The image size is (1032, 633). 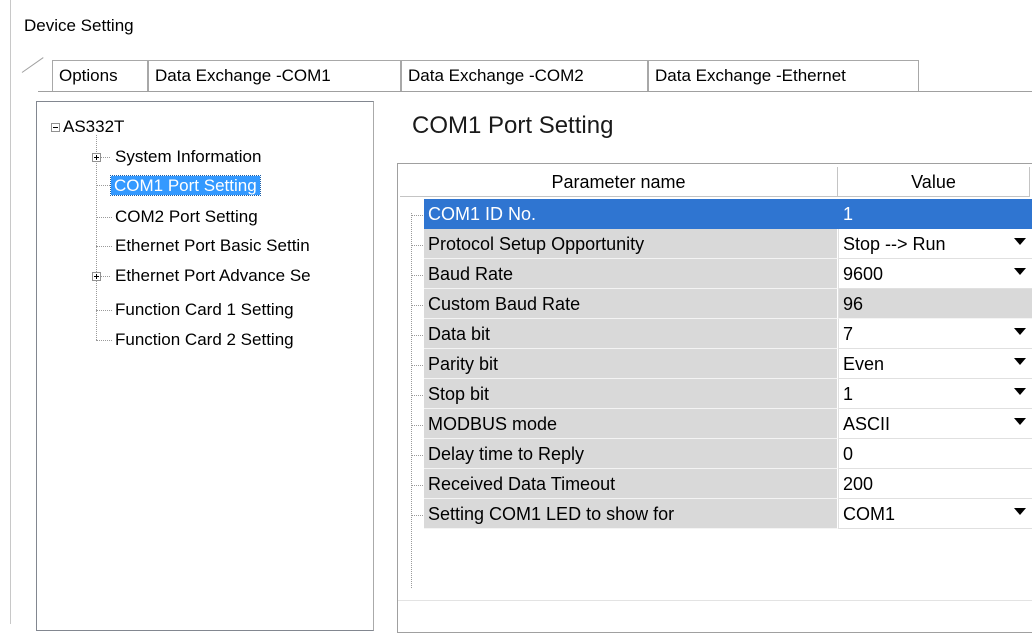 I want to click on tab-options: Options, so click(x=100, y=75).